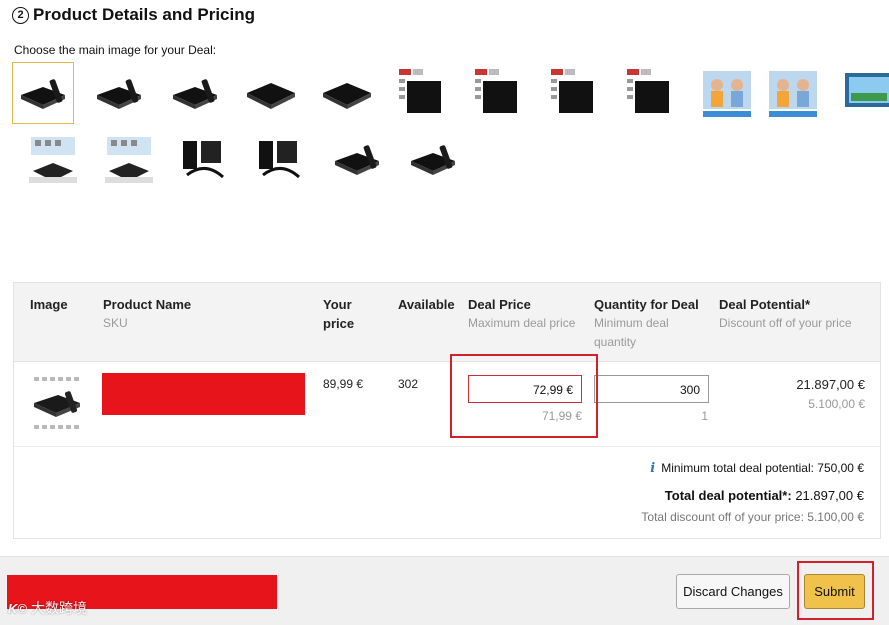 Image resolution: width=889 pixels, height=625 pixels. What do you see at coordinates (147, 314) in the screenshot?
I see `header-product-name: Product Name SKU` at bounding box center [147, 314].